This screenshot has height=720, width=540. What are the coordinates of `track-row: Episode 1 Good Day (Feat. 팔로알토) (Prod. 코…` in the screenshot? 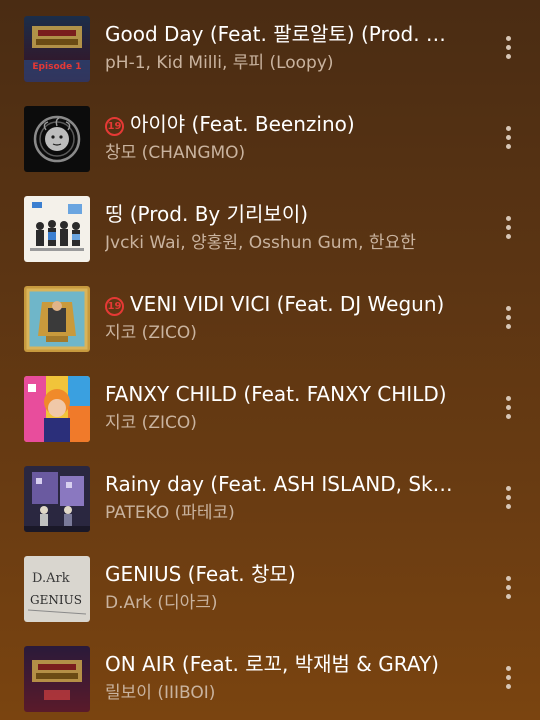 It's located at (270, 45).